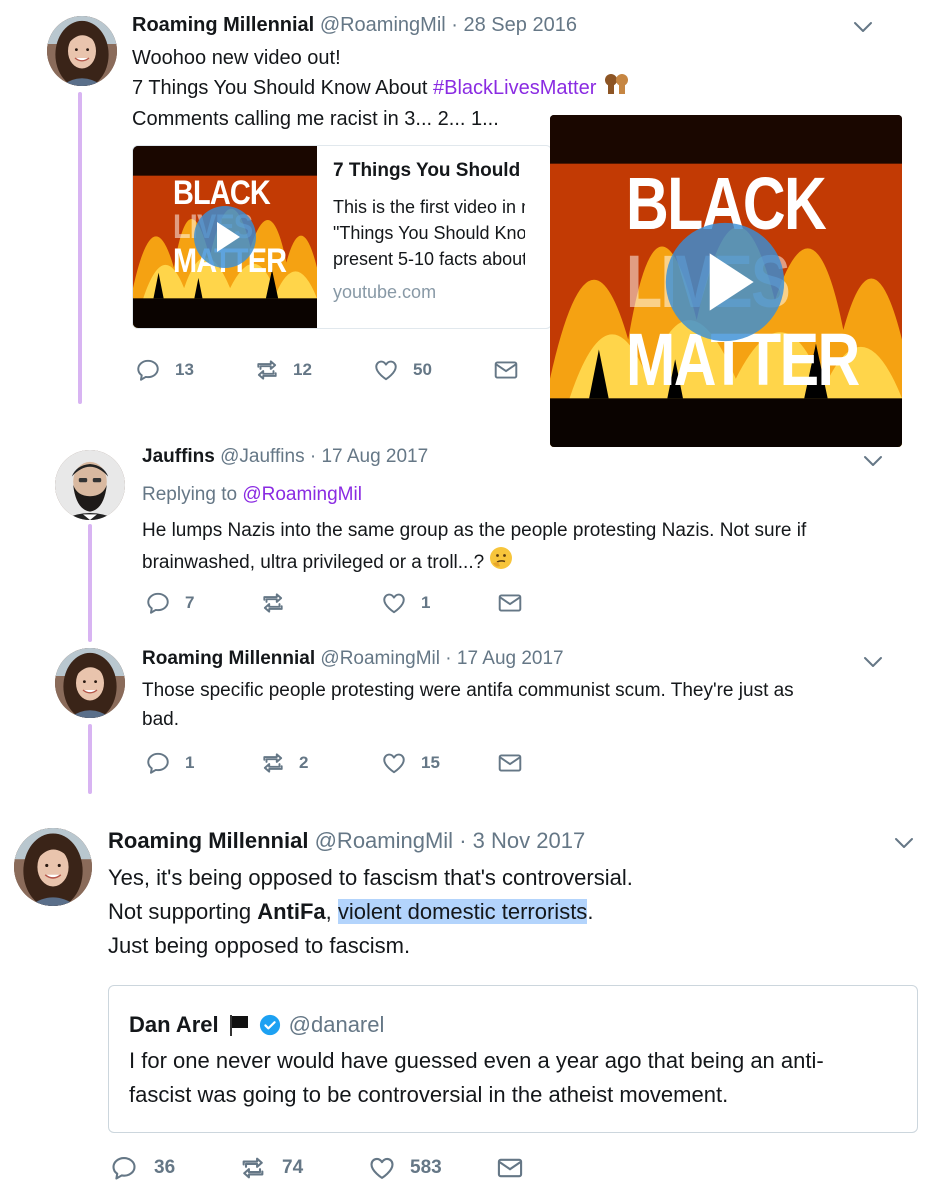 The height and width of the screenshot is (1200, 927). Describe the element at coordinates (529, 840) in the screenshot. I see `tweet-date: 3 Nov 2017` at that location.